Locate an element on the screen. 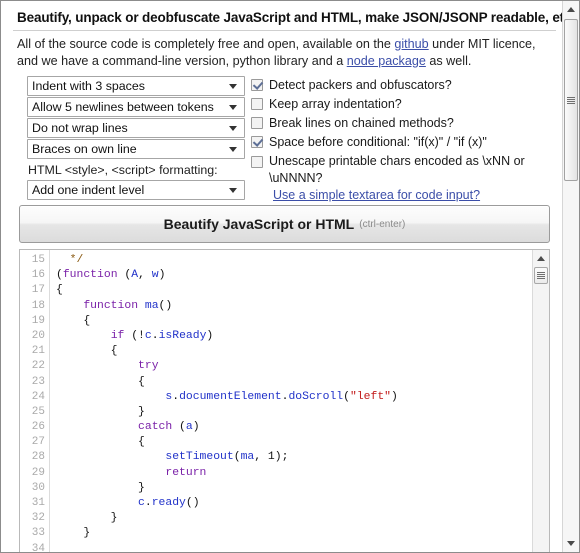 This screenshot has width=580, height=553. line-number: 33 is located at coordinates (38, 533).